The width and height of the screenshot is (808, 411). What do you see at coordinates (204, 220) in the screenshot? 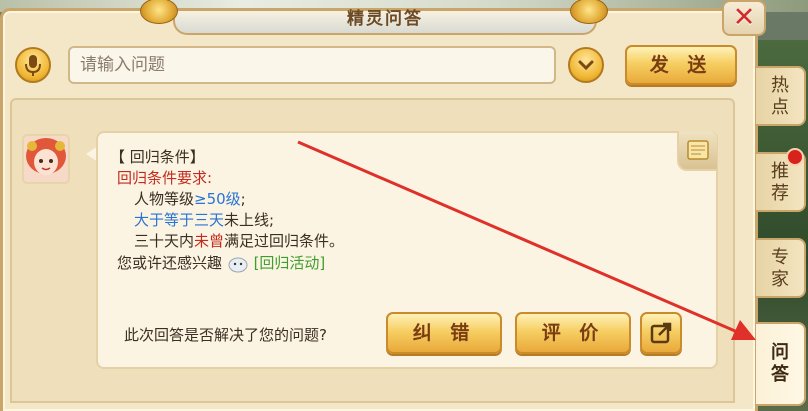
I see `requirement-offline: 大于等于三天未上线;` at bounding box center [204, 220].